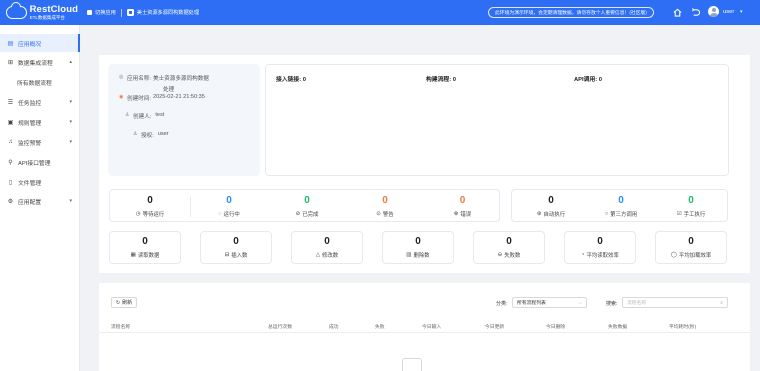 The height and width of the screenshot is (371, 760). I want to click on search-label: 搜索:, so click(612, 304).